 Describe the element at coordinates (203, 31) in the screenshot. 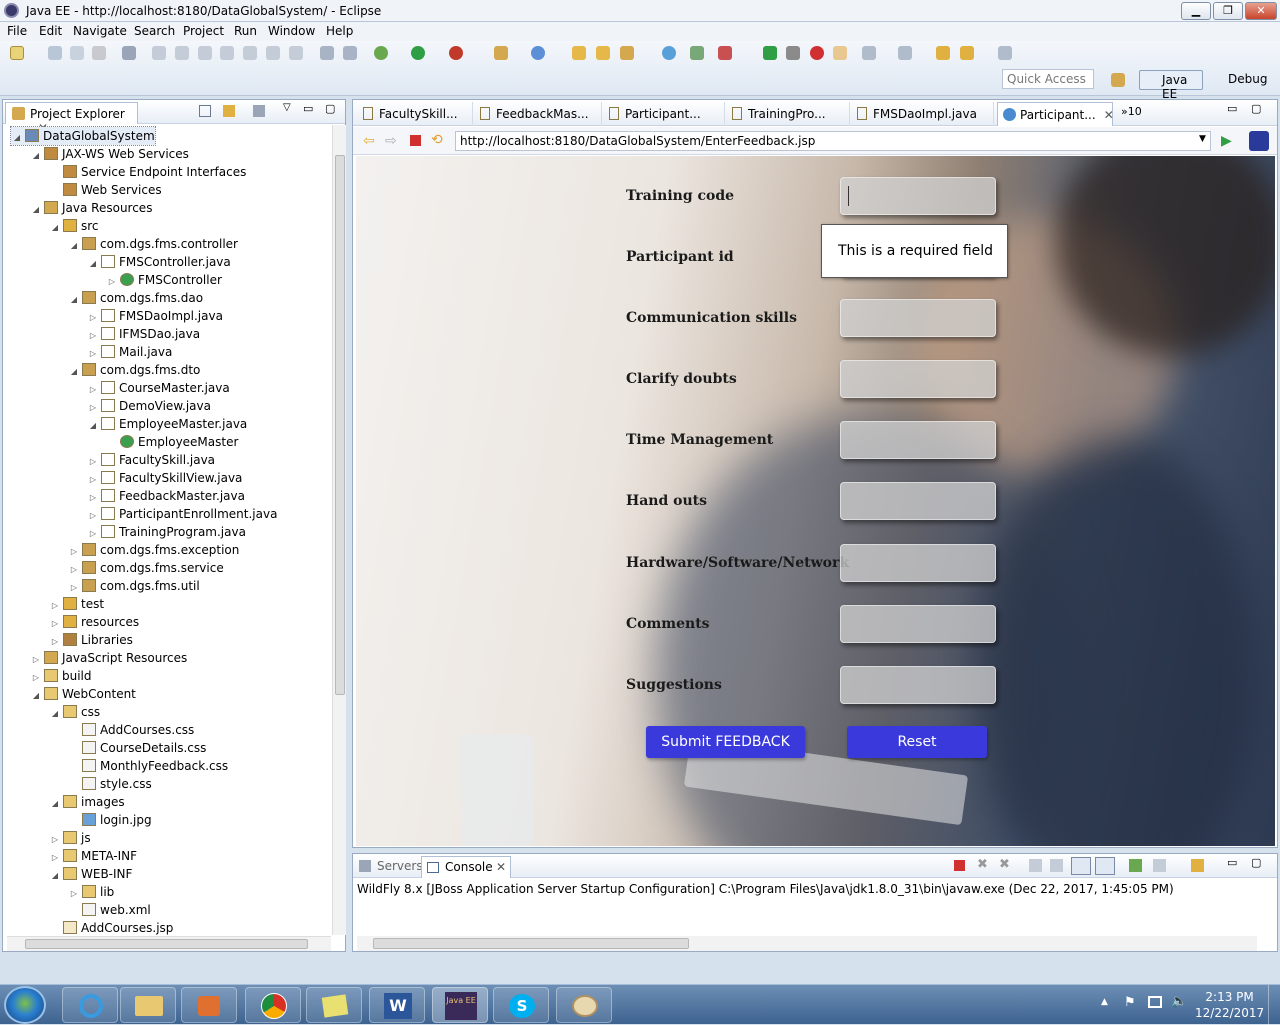

I see `menu-project: Project` at that location.